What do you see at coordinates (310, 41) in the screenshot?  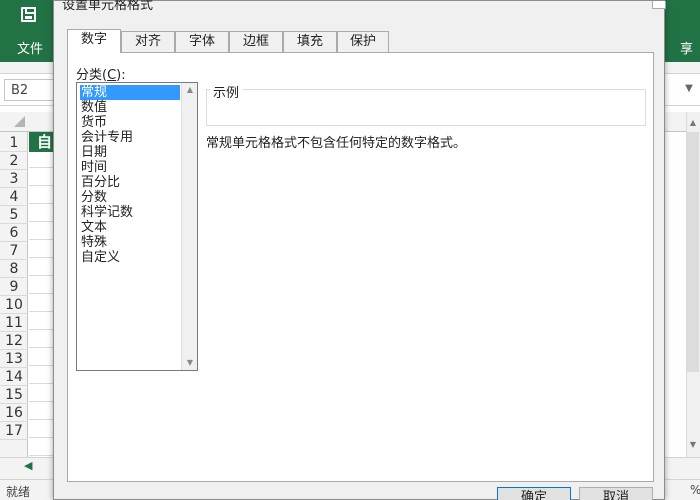 I see `tab-fill: 填充` at bounding box center [310, 41].